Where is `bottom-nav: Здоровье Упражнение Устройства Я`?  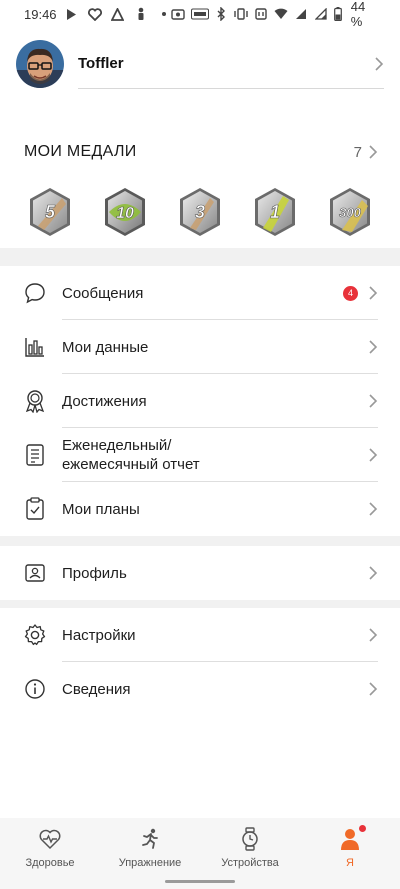 bottom-nav: Здоровье Упражнение Устройства Я is located at coordinates (200, 853).